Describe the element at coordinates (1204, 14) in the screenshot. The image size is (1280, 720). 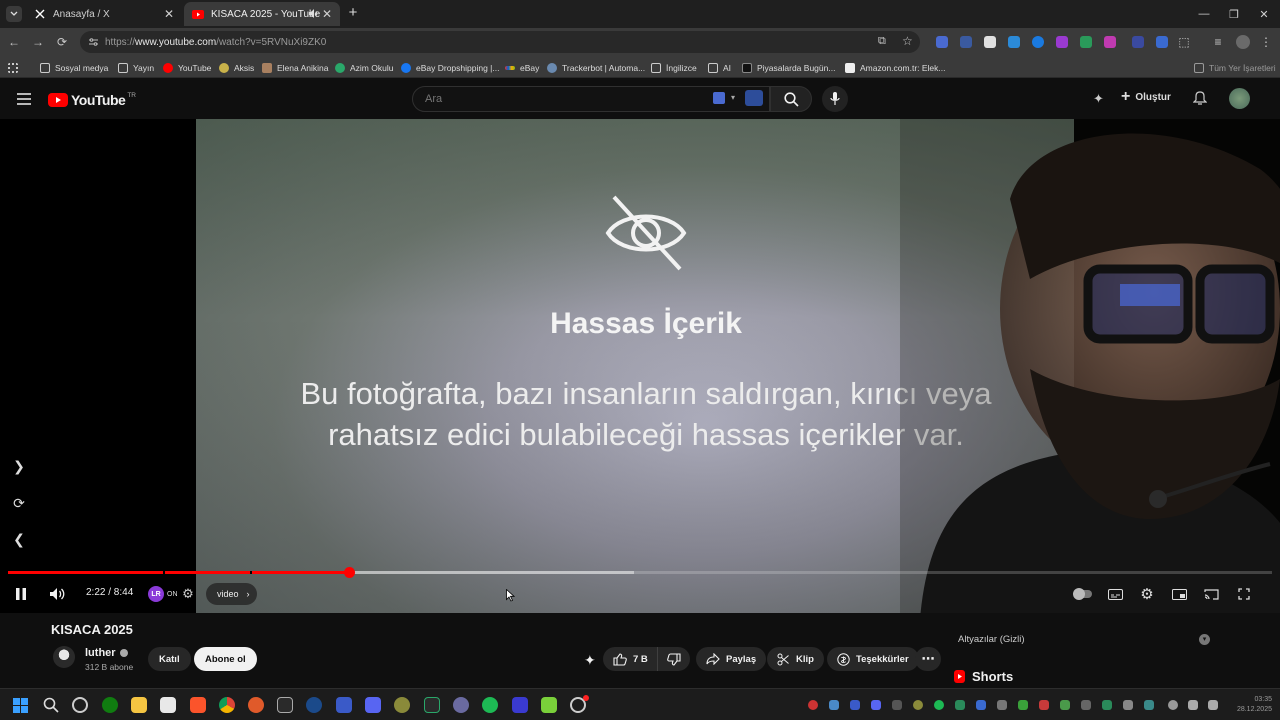
I see `minimize-window-icon: —` at that location.